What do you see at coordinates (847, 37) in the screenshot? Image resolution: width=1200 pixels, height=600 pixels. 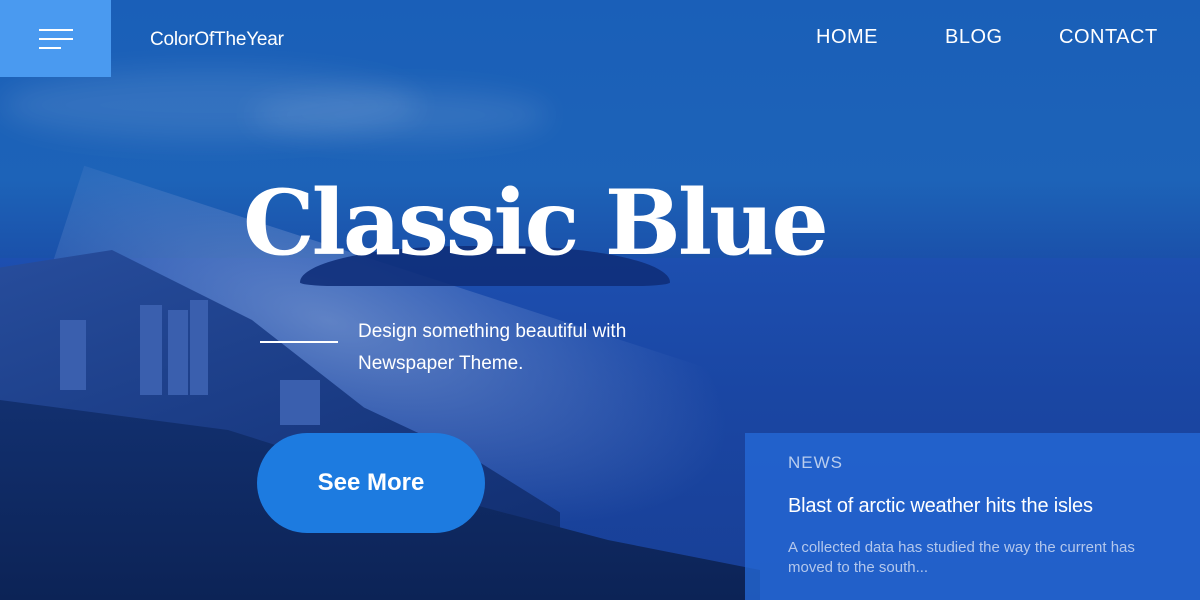 I see `nav-home: HOME` at bounding box center [847, 37].